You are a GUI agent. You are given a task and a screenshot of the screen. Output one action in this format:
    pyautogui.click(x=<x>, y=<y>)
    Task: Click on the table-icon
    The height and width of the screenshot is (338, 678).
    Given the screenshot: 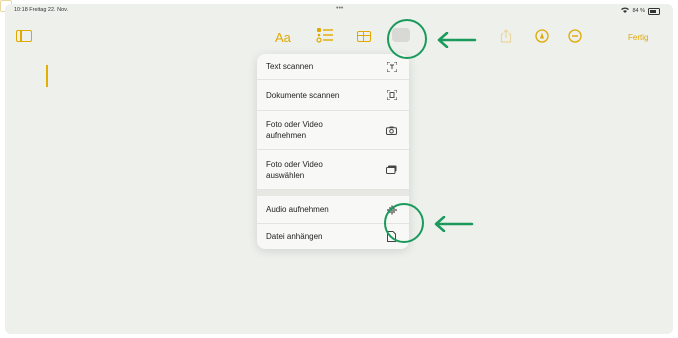 What is the action you would take?
    pyautogui.click(x=364, y=36)
    